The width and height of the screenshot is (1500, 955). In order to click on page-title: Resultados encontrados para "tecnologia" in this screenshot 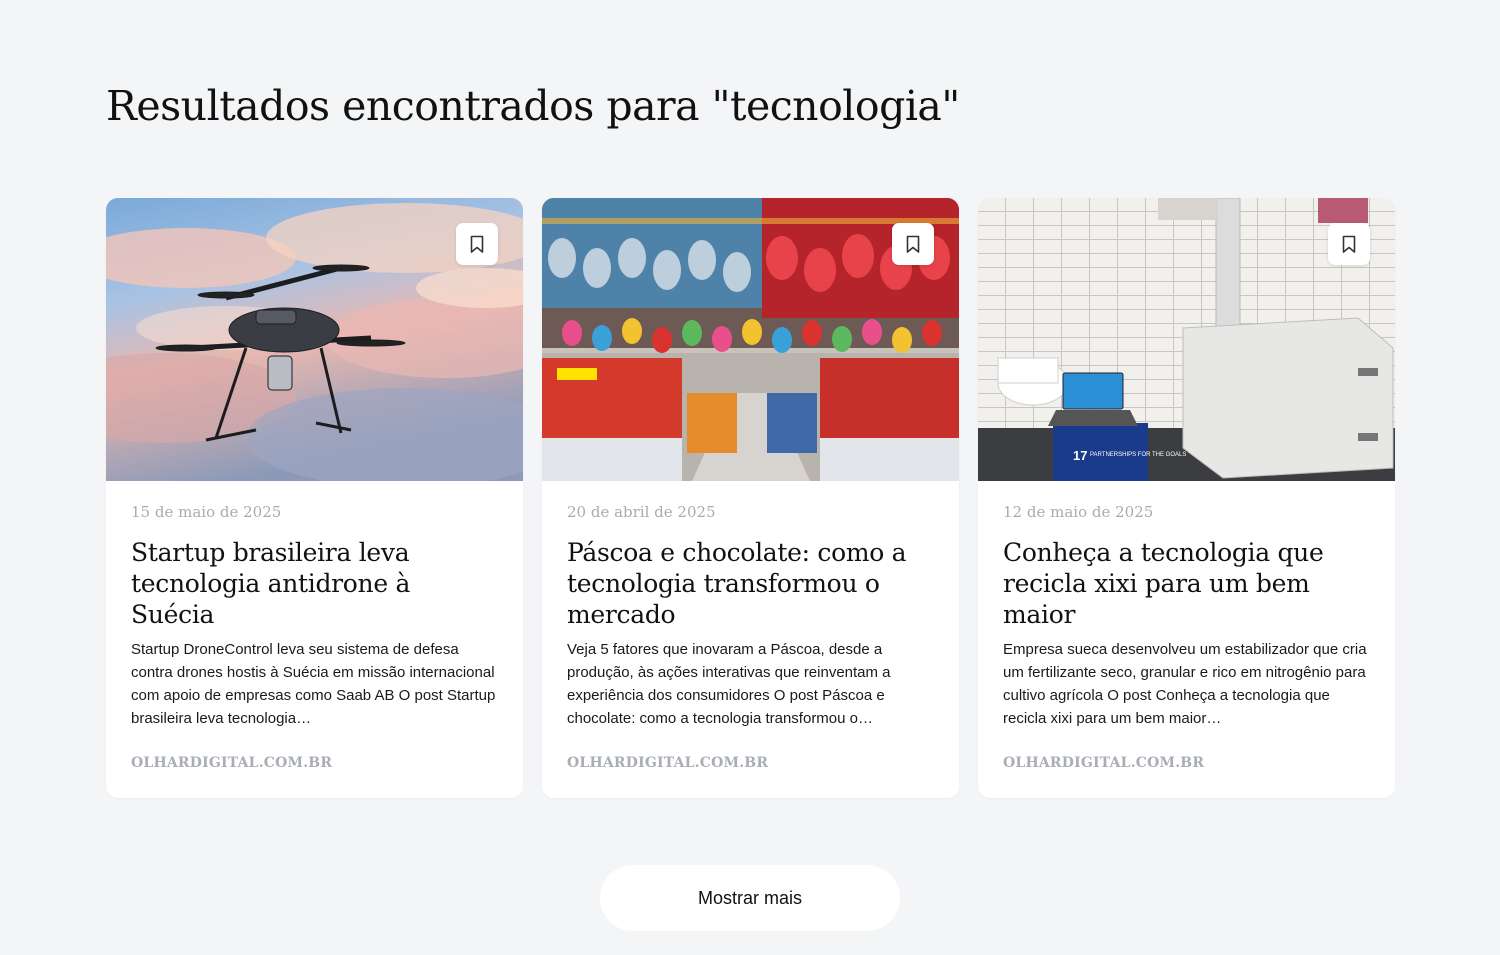, I will do `click(533, 106)`.